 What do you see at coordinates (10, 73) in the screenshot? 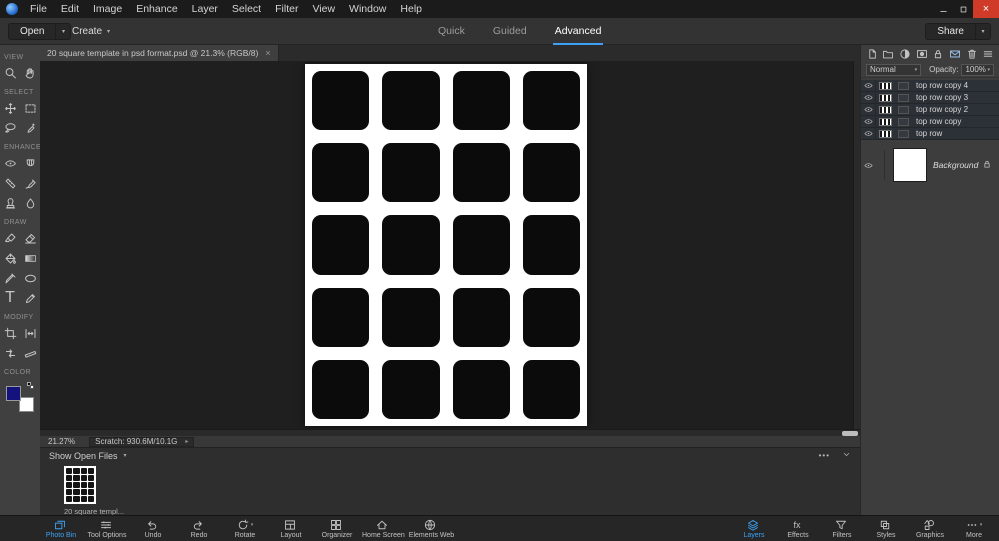
I see `zoom-tool-button` at bounding box center [10, 73].